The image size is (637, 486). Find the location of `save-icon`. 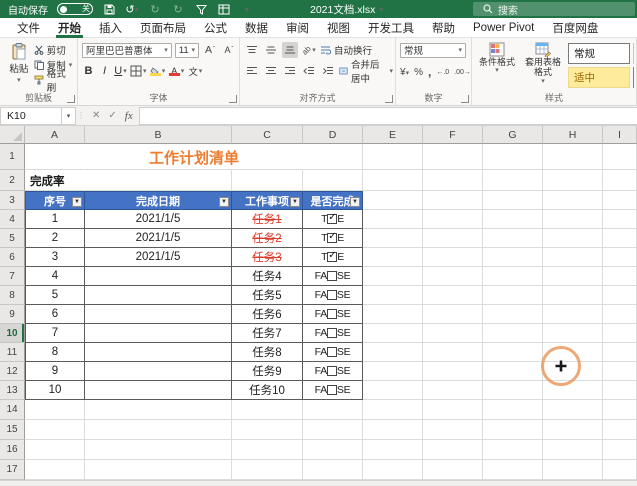

save-icon is located at coordinates (109, 9).